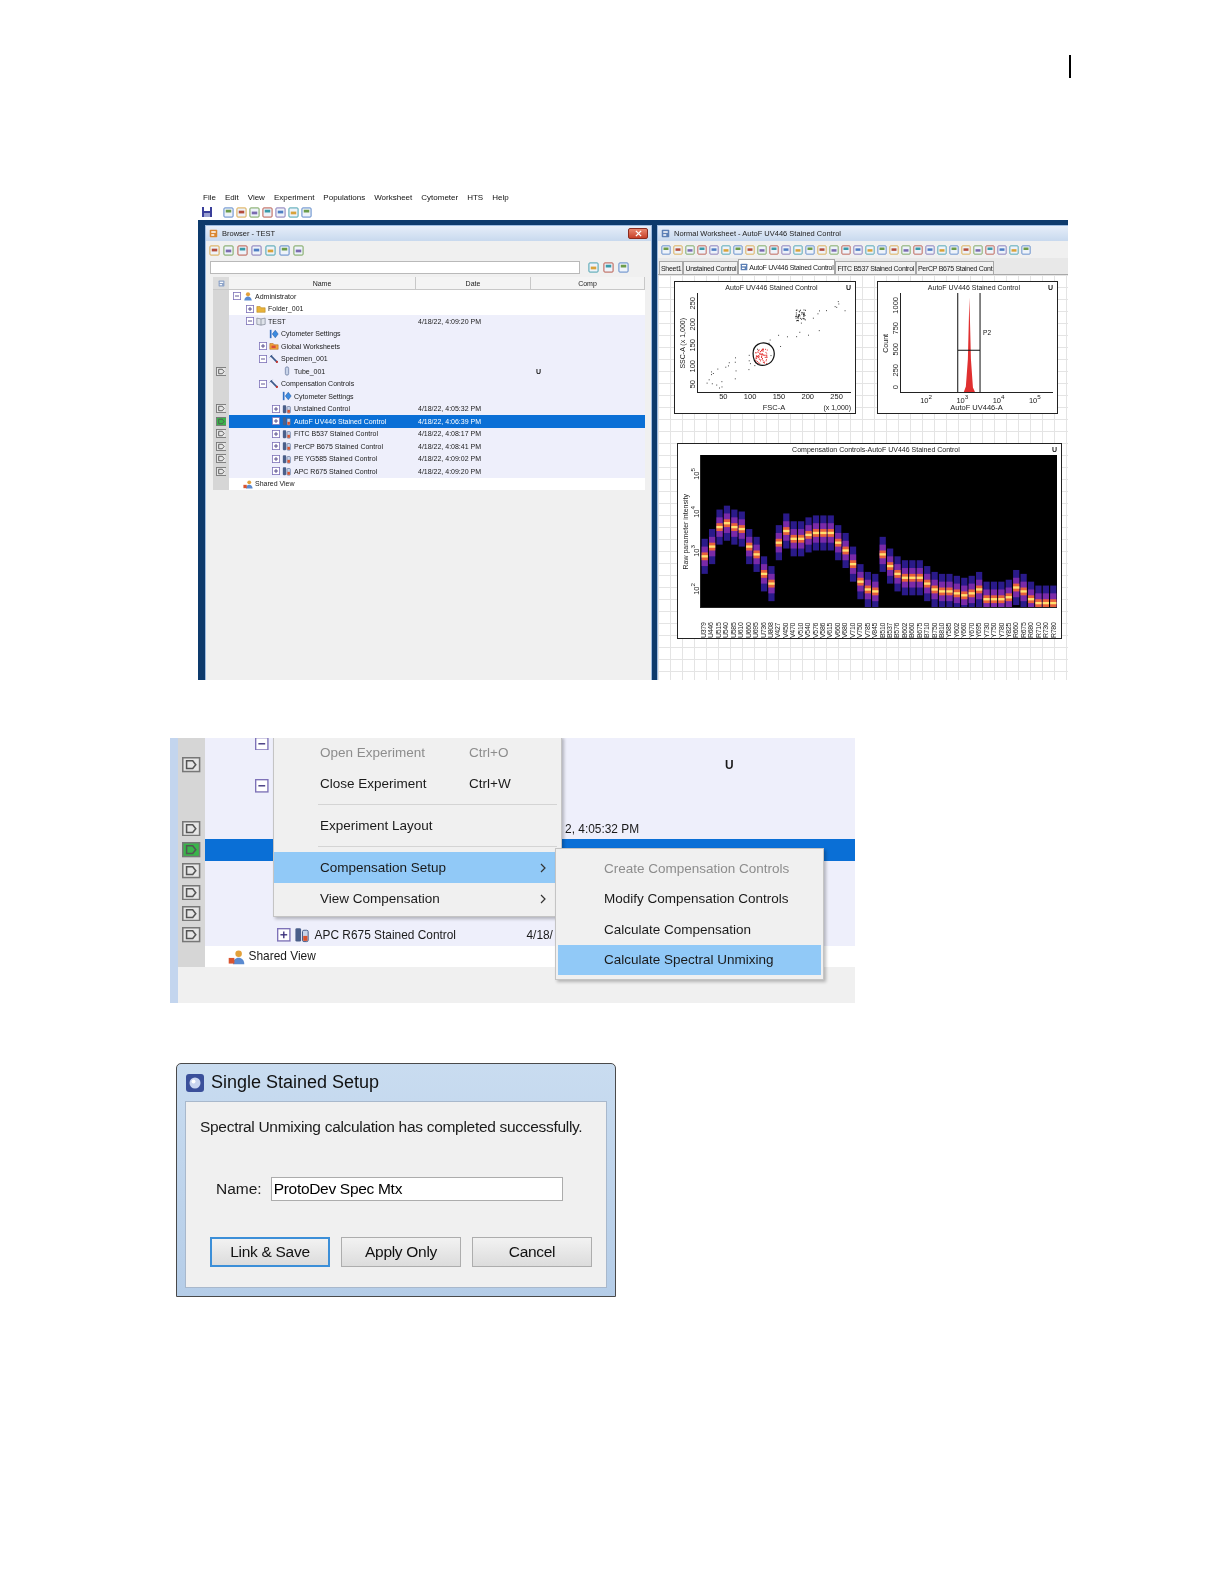 The width and height of the screenshot is (1224, 1584). Describe the element at coordinates (295, 1082) in the screenshot. I see `dialog-title: Single Stained Setup` at that location.